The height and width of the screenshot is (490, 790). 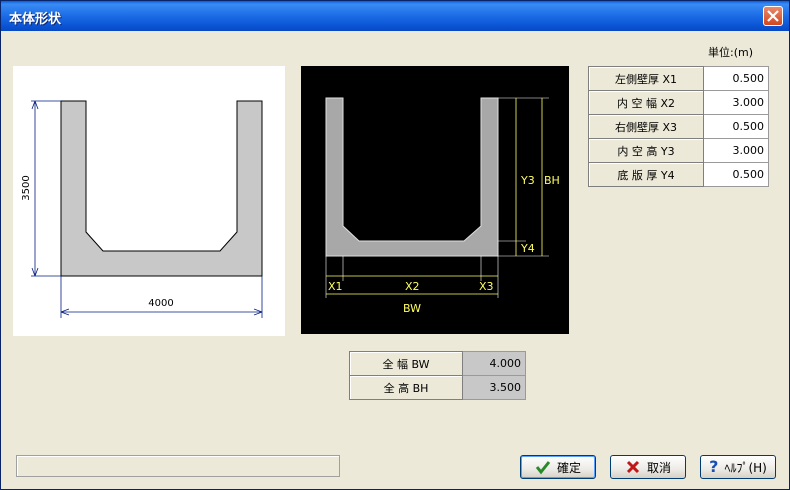 I want to click on param-label: 底 版 厚 Y4, so click(x=646, y=174).